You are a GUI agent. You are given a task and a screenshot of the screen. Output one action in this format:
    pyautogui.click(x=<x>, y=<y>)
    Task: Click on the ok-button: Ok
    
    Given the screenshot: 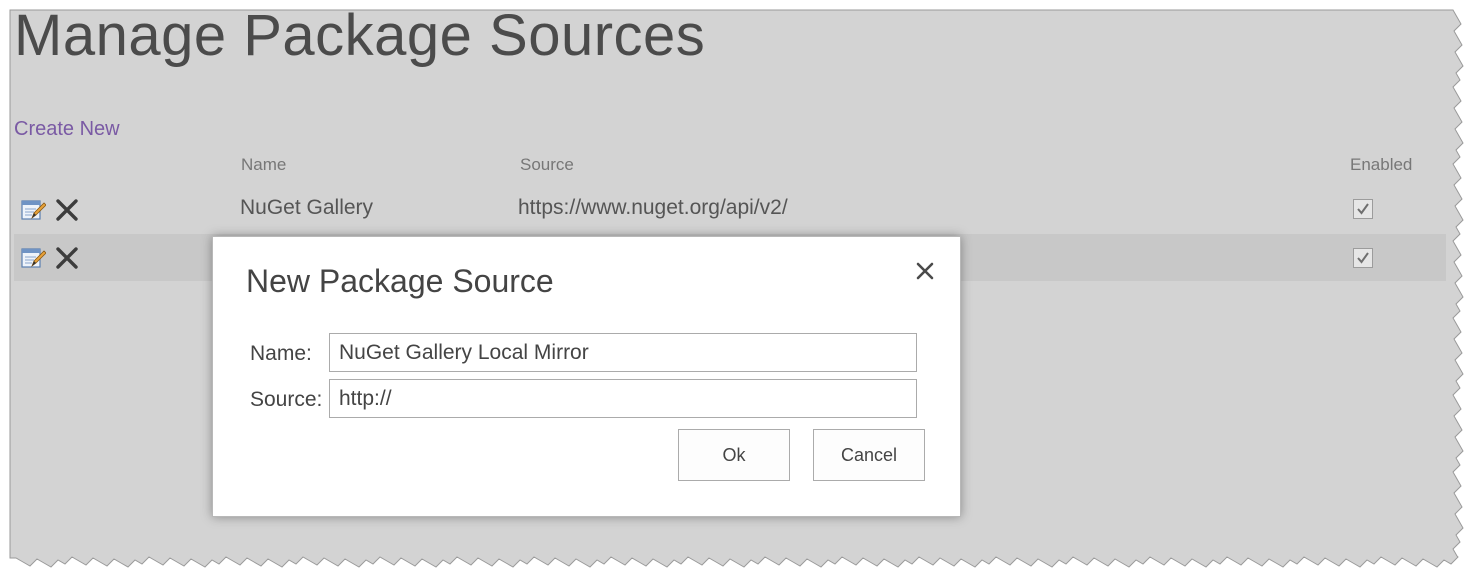 What is the action you would take?
    pyautogui.click(x=734, y=455)
    